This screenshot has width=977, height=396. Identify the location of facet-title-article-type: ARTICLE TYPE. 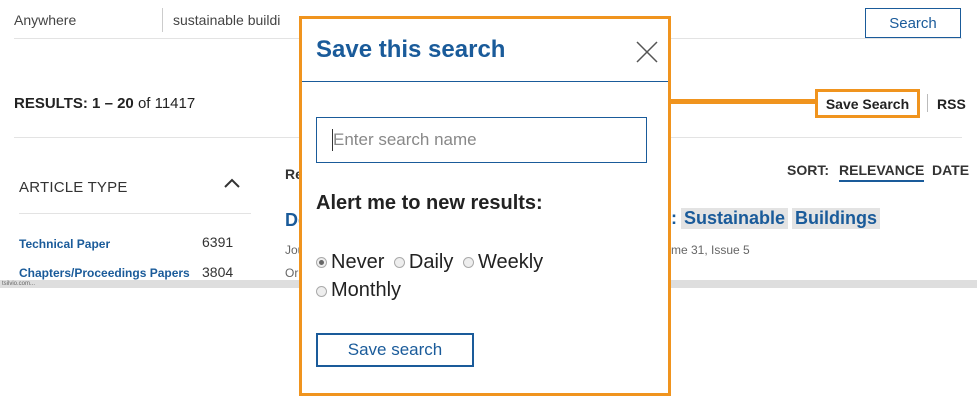
(73, 187).